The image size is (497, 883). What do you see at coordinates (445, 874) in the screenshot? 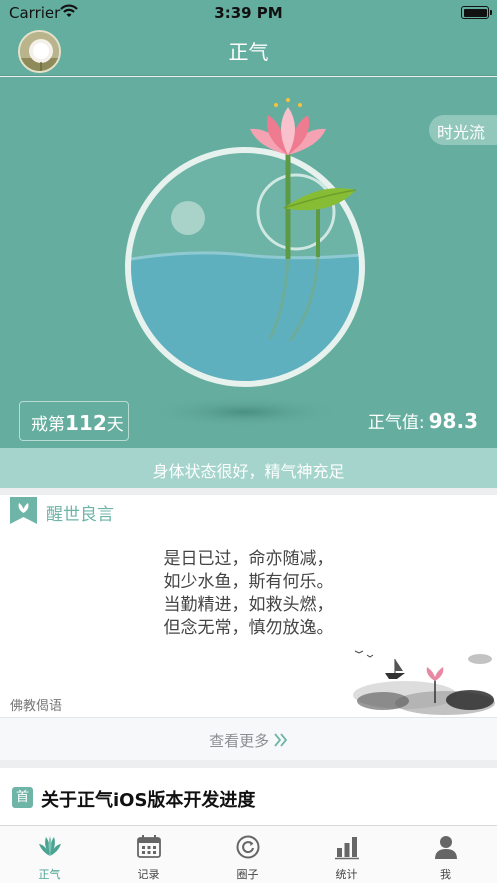
I see `tab-label: 我` at bounding box center [445, 874].